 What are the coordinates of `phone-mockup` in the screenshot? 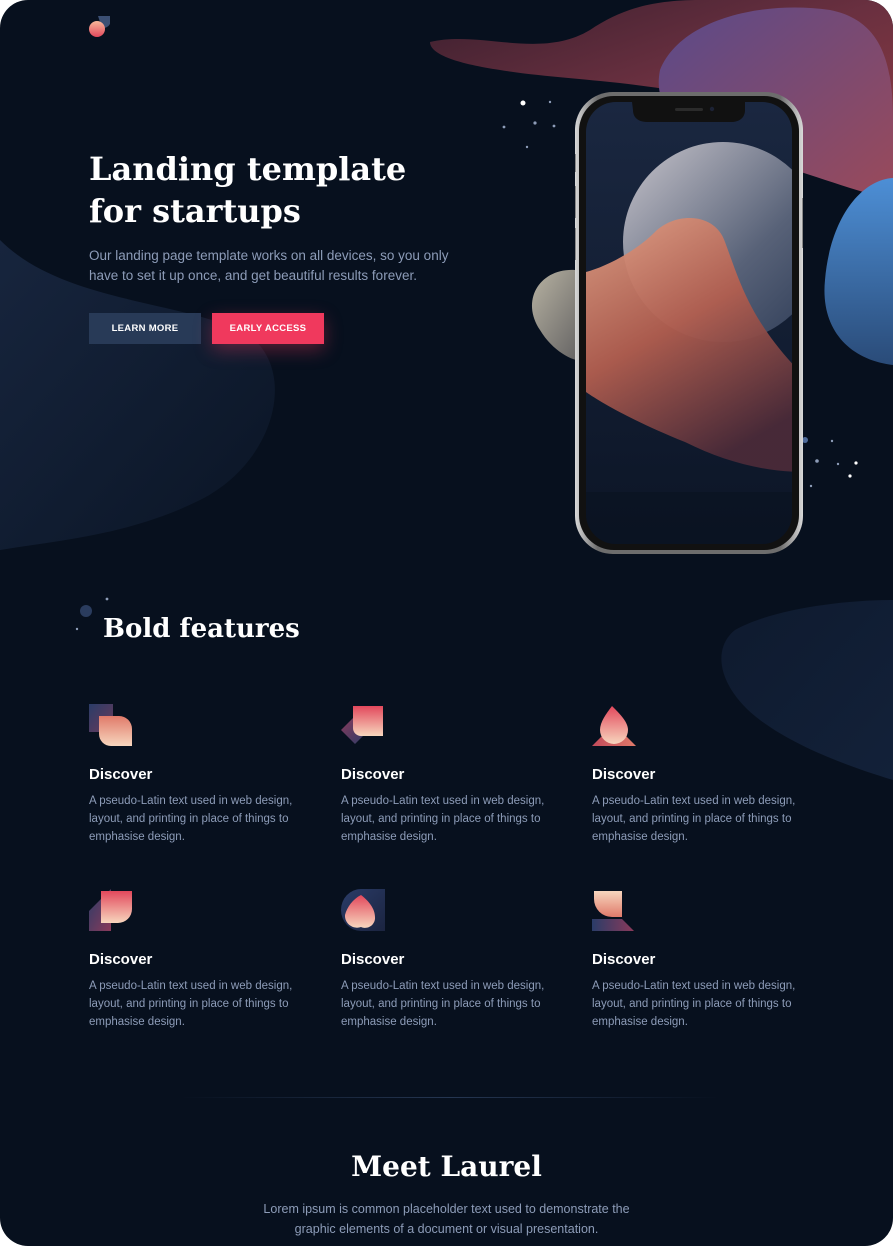 It's located at (689, 323).